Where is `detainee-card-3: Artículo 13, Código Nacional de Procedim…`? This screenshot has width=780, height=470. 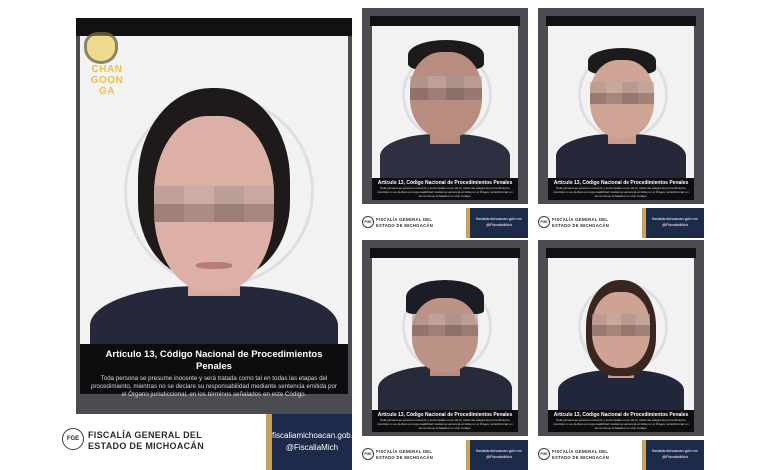 detainee-card-3: Artículo 13, Código Nacional de Procedim… is located at coordinates (445, 355).